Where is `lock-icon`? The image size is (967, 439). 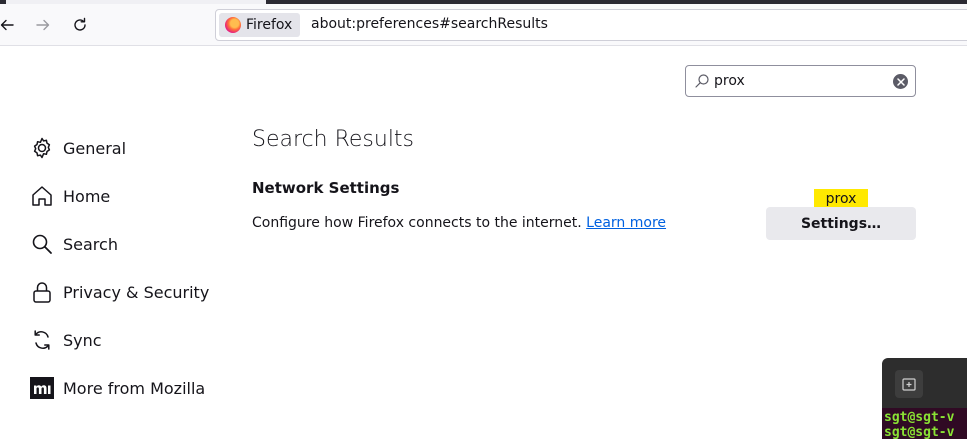
lock-icon is located at coordinates (42, 292).